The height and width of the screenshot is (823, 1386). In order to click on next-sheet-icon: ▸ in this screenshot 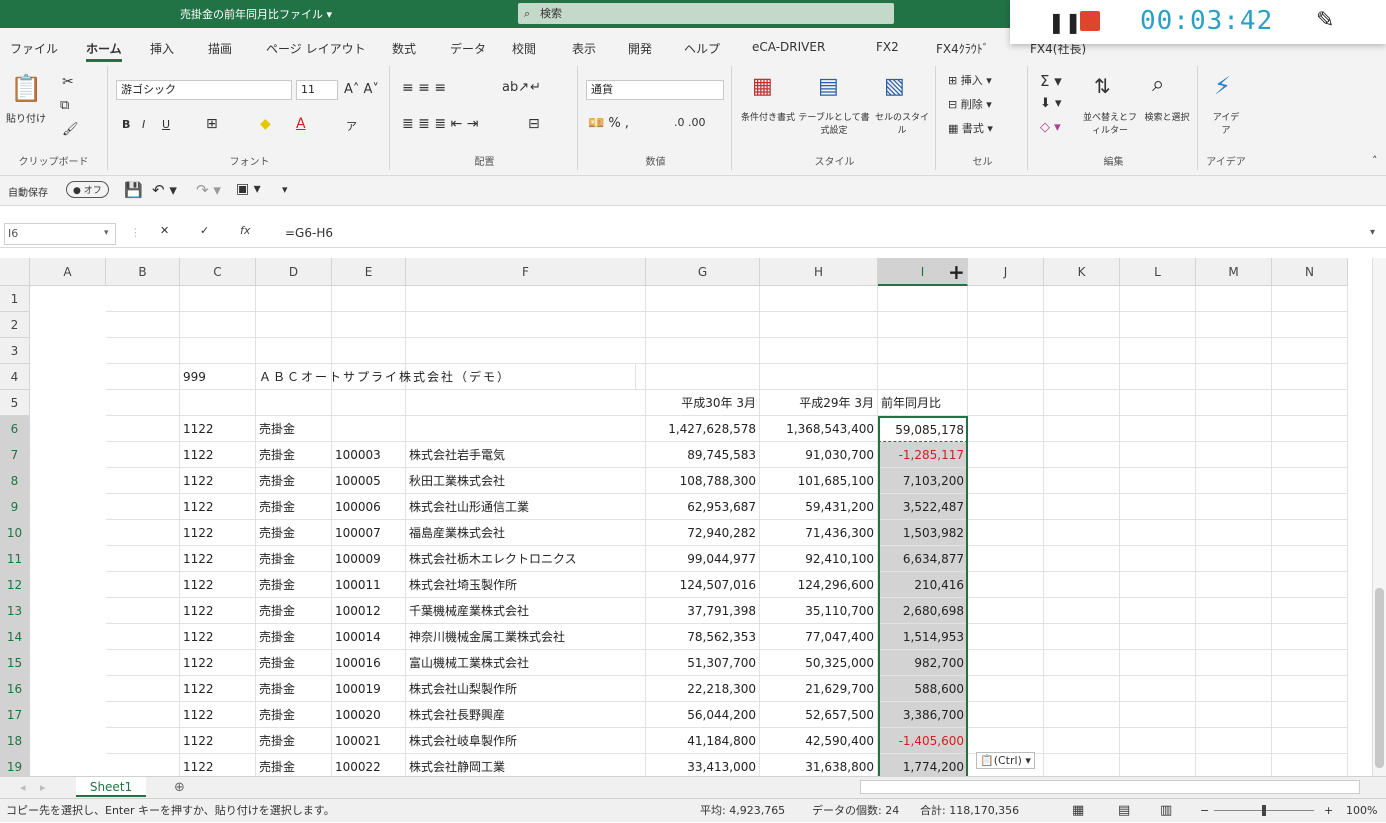, I will do `click(43, 787)`.